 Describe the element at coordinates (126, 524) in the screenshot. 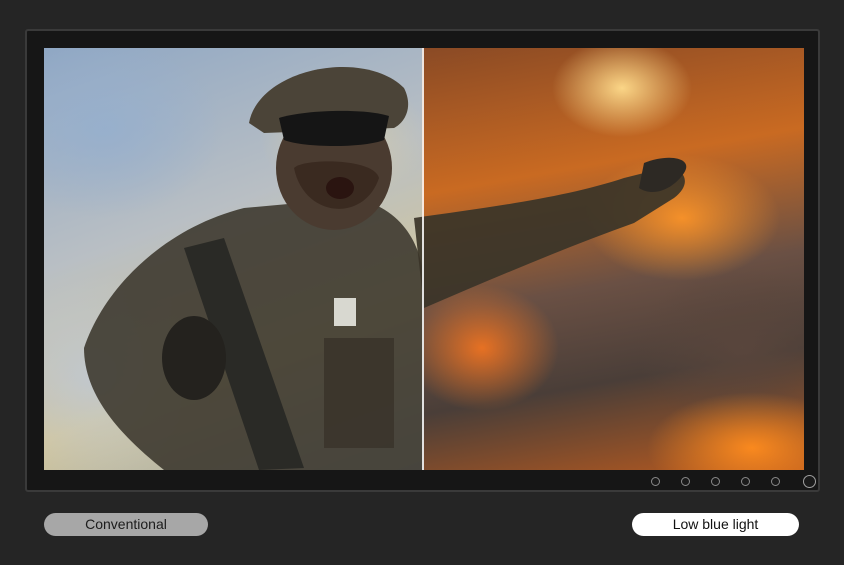

I see `conventional-label: Conventional` at that location.